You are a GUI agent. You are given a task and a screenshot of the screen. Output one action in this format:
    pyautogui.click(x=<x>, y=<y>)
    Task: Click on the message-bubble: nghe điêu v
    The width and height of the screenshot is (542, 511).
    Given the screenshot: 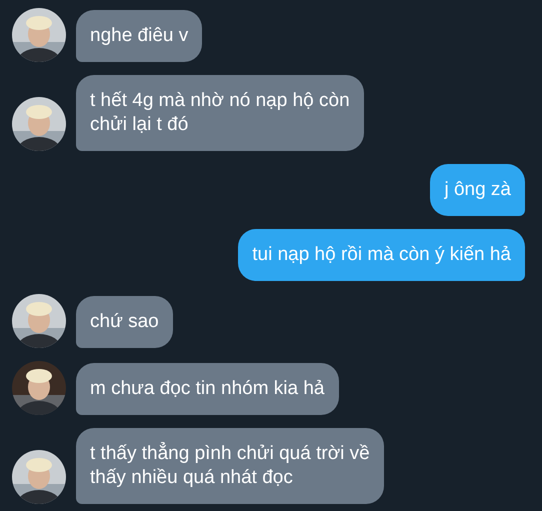 What is the action you would take?
    pyautogui.click(x=139, y=36)
    